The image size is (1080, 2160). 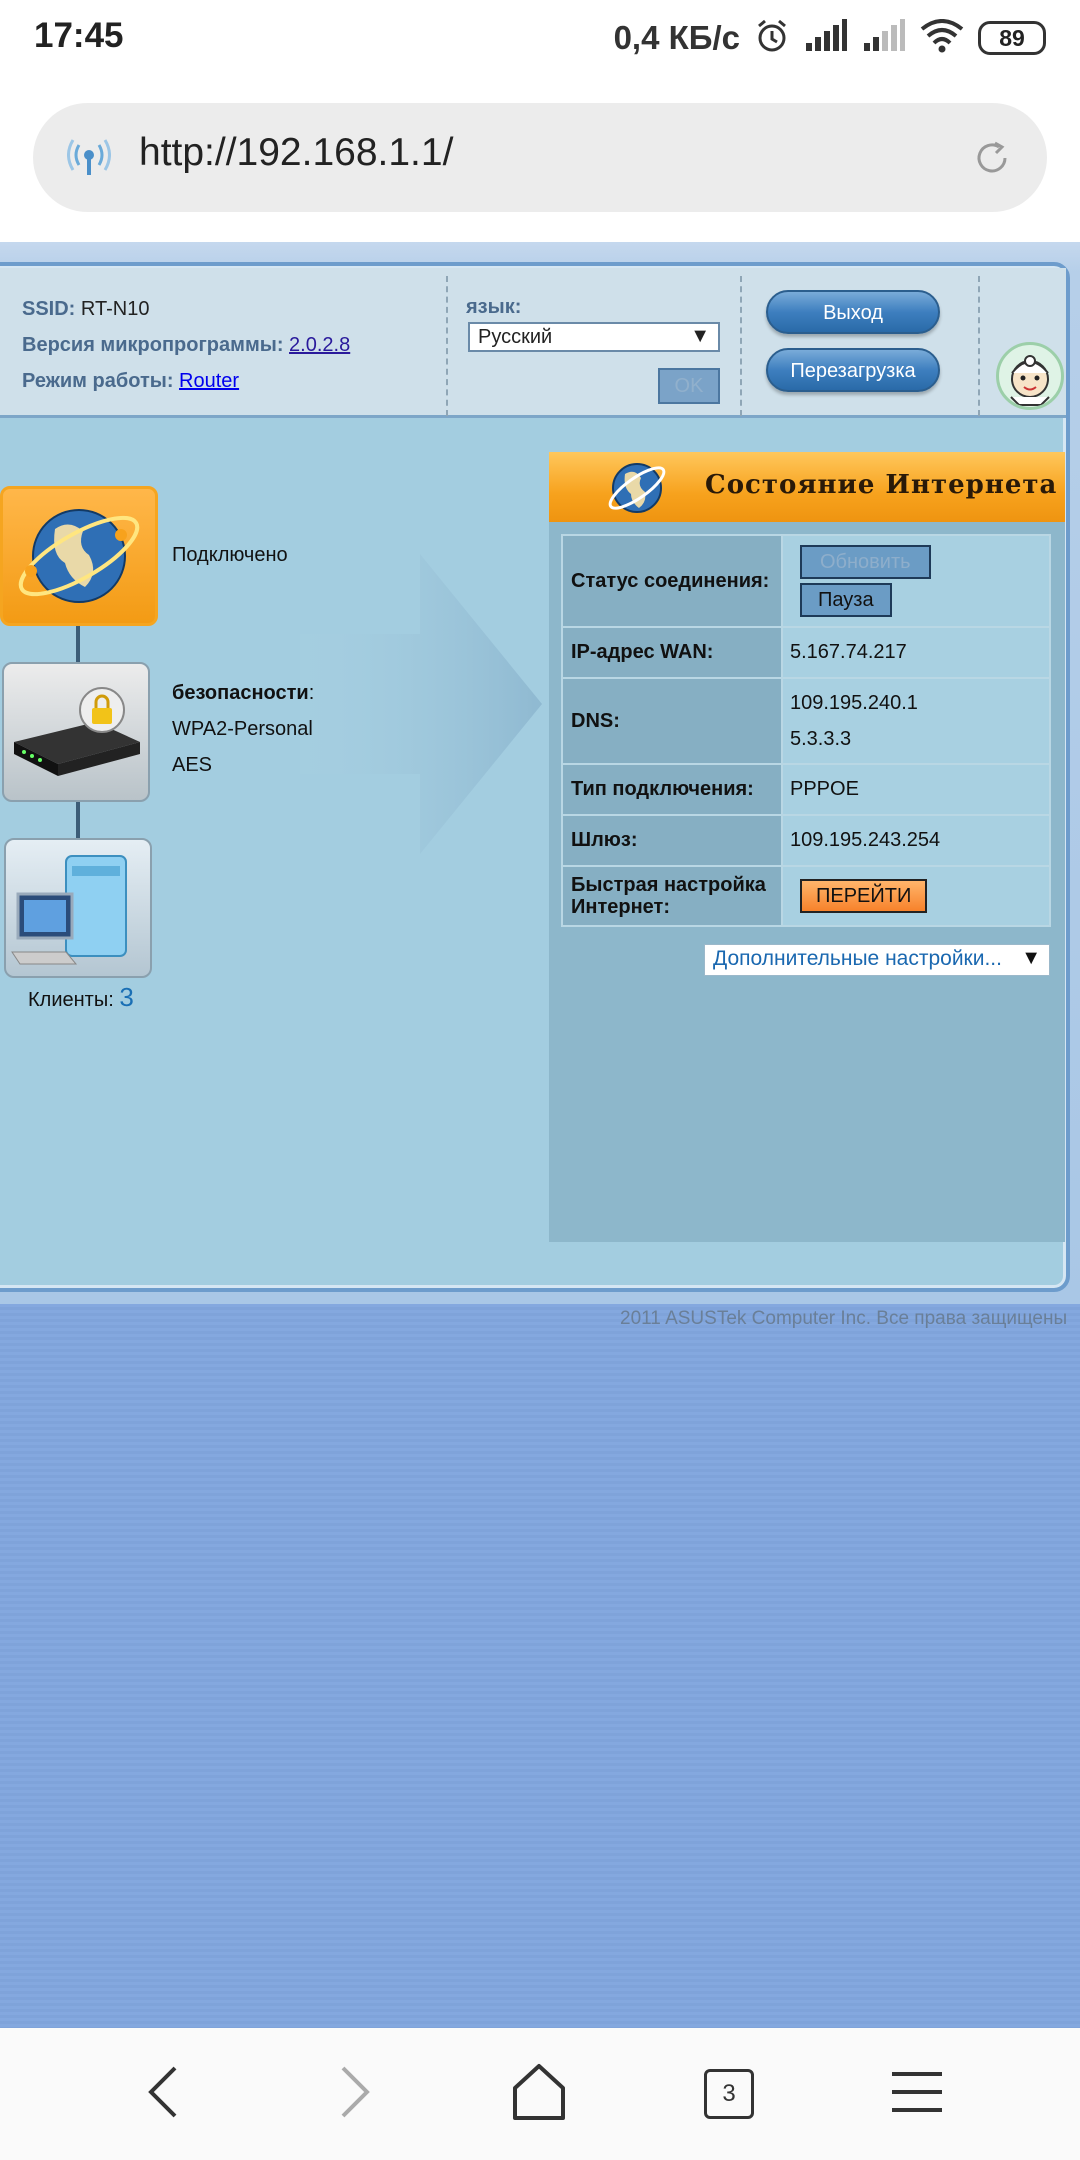 What do you see at coordinates (826, 38) in the screenshot?
I see `signal-icon` at bounding box center [826, 38].